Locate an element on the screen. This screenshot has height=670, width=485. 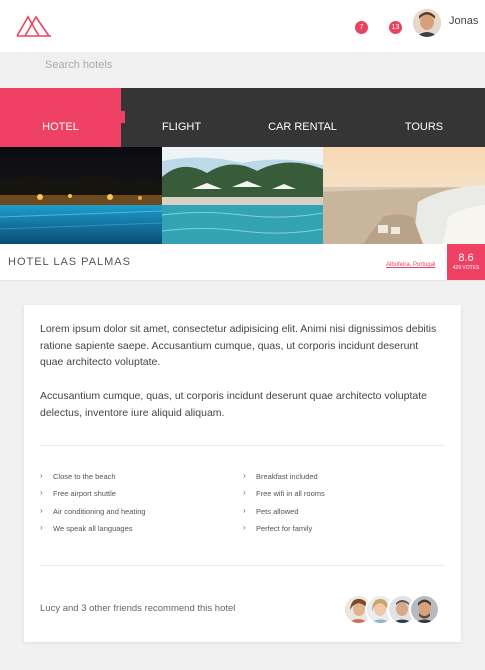
hotel-photo-day-pool is located at coordinates (242, 195).